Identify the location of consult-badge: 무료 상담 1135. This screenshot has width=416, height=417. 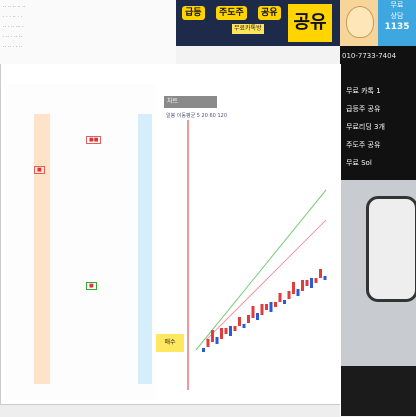
(397, 23).